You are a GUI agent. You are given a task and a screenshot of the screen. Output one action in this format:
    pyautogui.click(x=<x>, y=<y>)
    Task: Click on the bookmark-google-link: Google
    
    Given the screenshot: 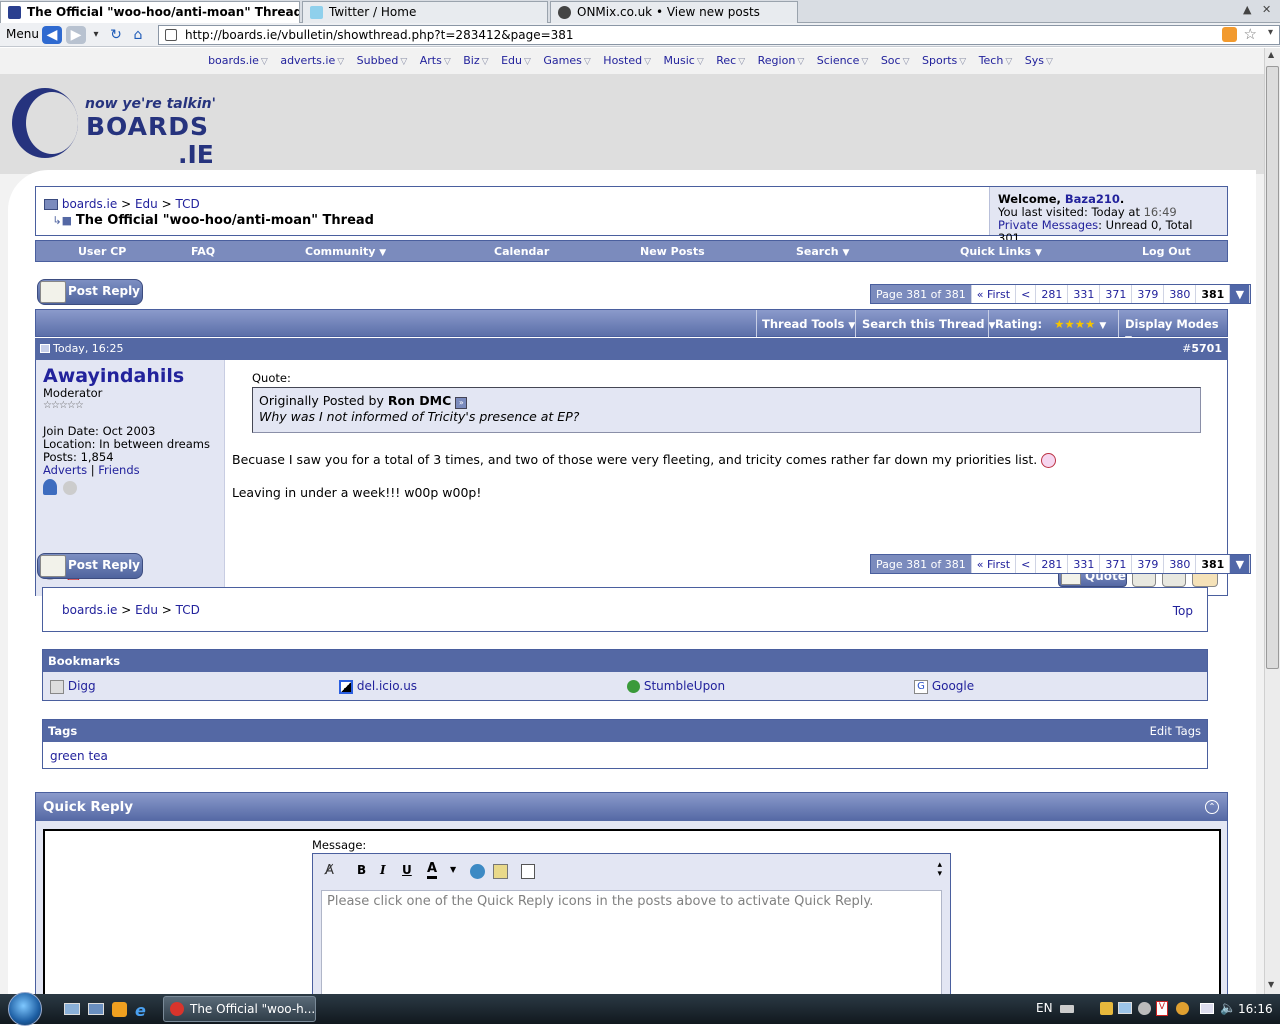 What is the action you would take?
    pyautogui.click(x=953, y=686)
    